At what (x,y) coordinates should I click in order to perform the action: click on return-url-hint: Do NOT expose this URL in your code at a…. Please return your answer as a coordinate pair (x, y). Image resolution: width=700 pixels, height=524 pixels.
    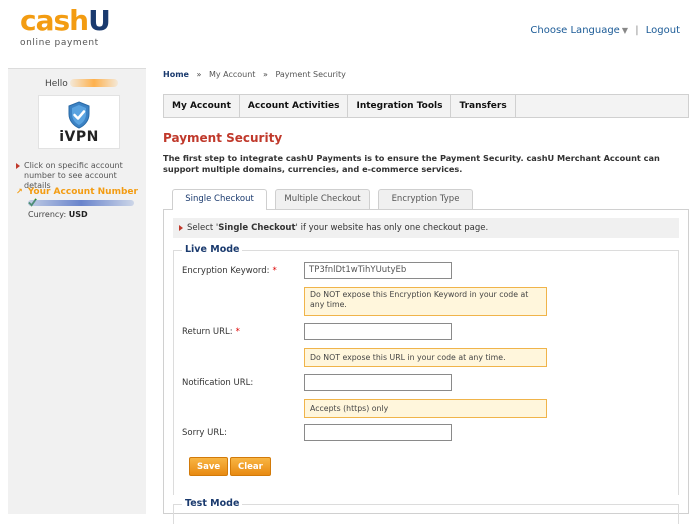
    Looking at the image, I should click on (425, 357).